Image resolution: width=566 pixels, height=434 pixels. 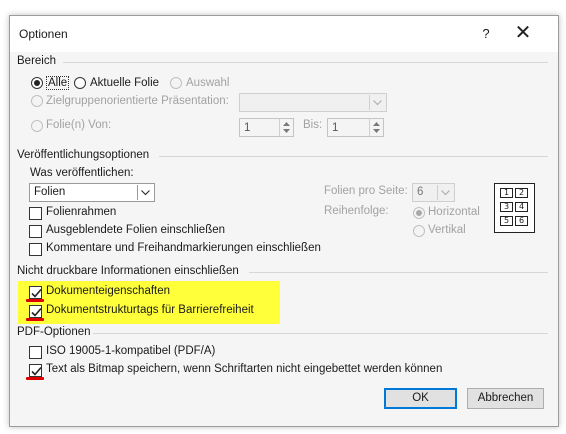 I want to click on reihenfolge-label: Reihenfolge:, so click(x=356, y=211).